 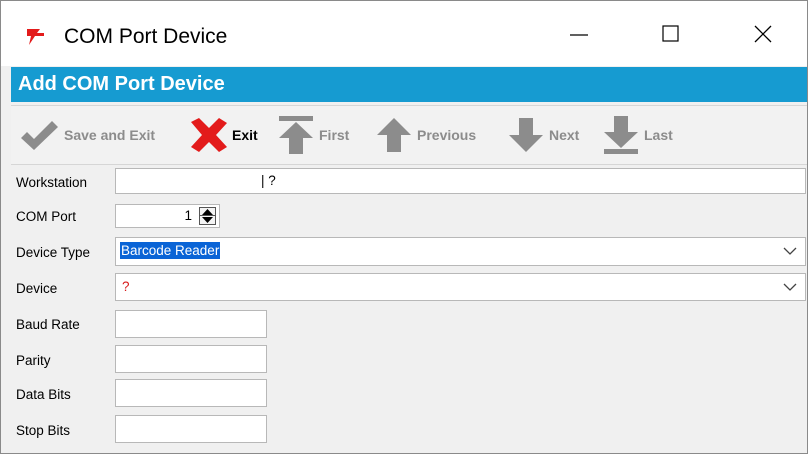 I want to click on parity-field, so click(x=191, y=359).